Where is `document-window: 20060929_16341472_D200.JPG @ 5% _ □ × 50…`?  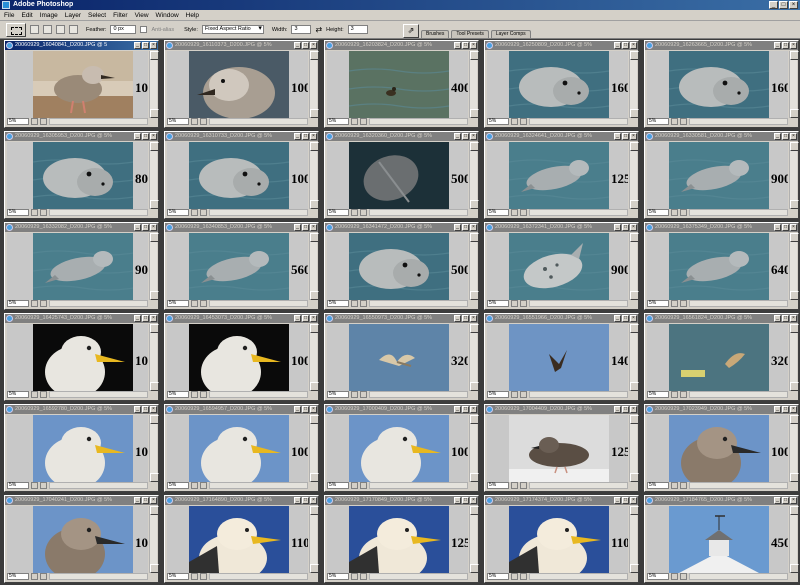
document-window: 20060929_16341472_D200.JPG @ 5% _ □ × 50… is located at coordinates (401, 266).